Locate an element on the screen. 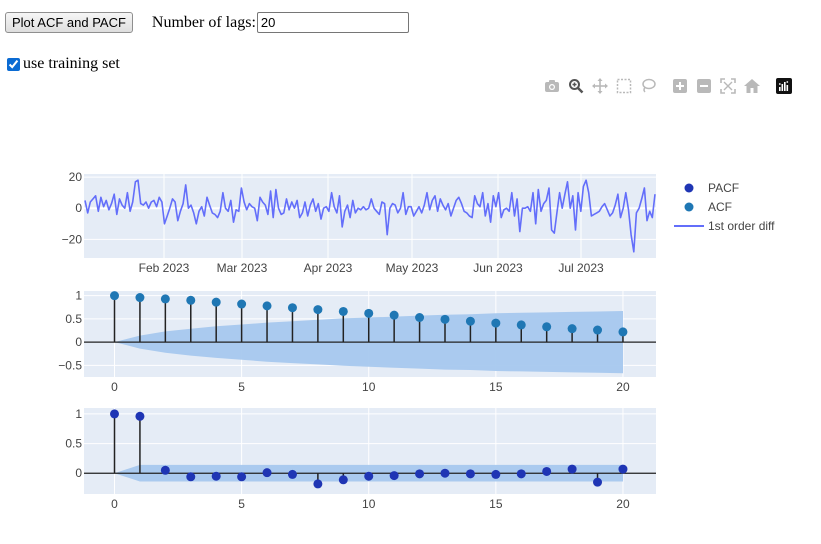 The image size is (821, 544). x-tick-label: Feb 2023 is located at coordinates (164, 268).